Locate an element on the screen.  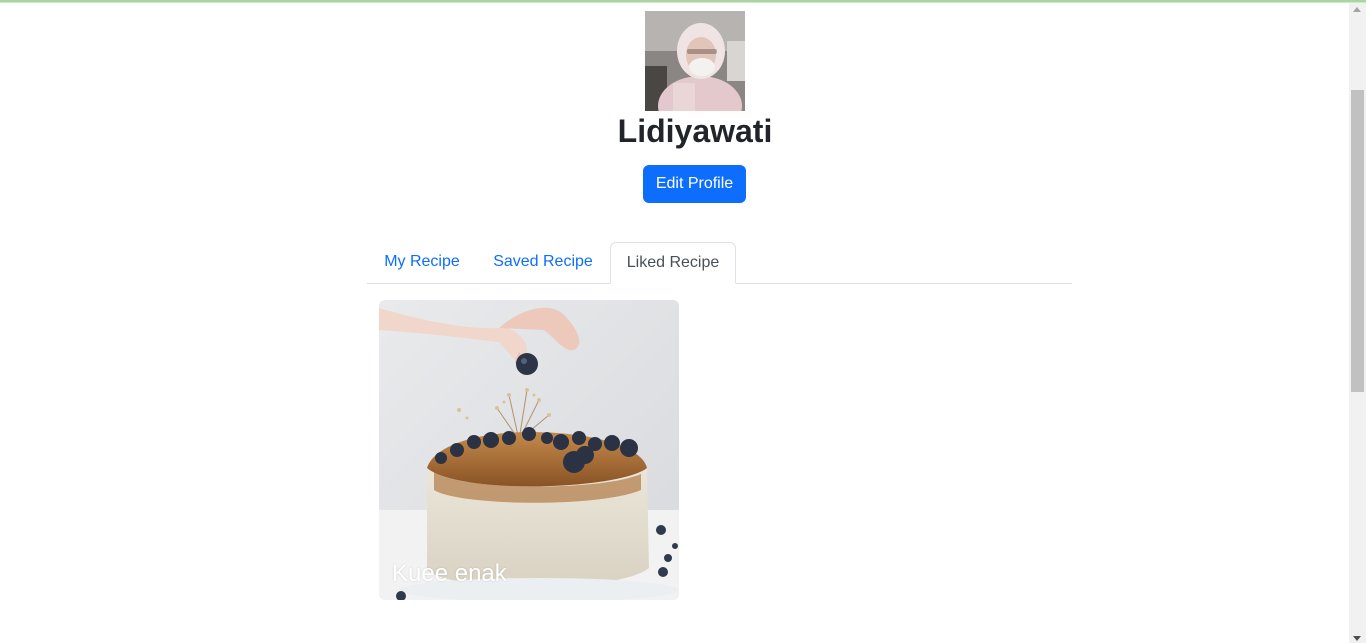
scroll-down-arrow-icon is located at coordinates (1357, 638).